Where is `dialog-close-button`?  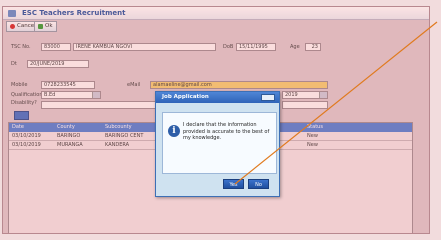
dialog-close-button is located at coordinates (268, 97).